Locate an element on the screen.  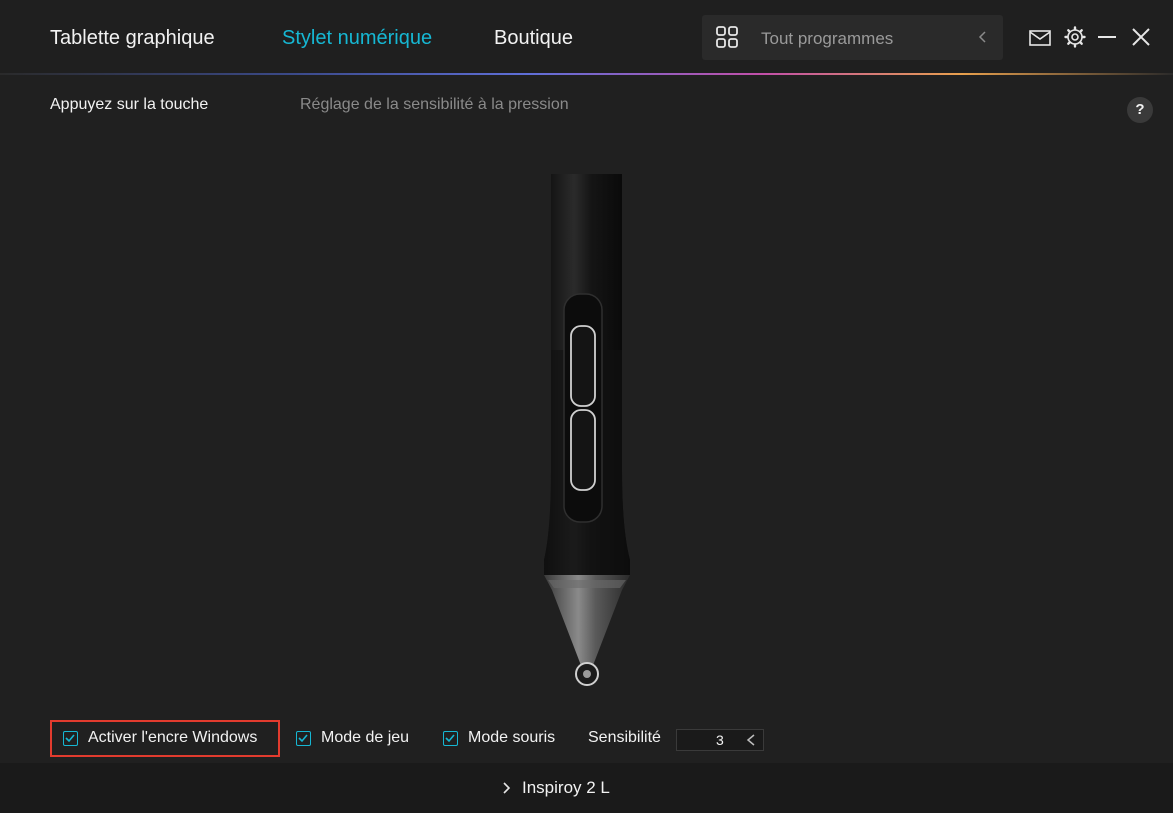
pen-illustration is located at coordinates (587, 430).